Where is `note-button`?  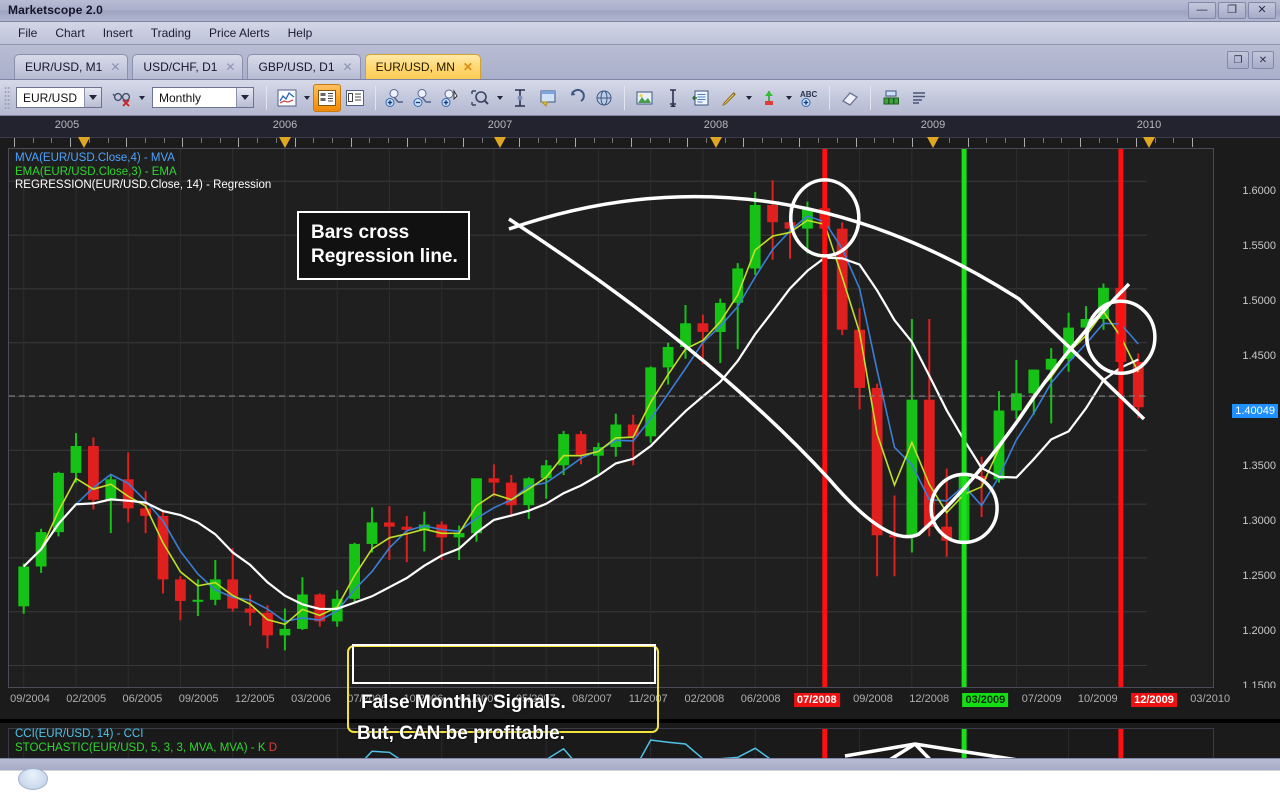 note-button is located at coordinates (548, 98).